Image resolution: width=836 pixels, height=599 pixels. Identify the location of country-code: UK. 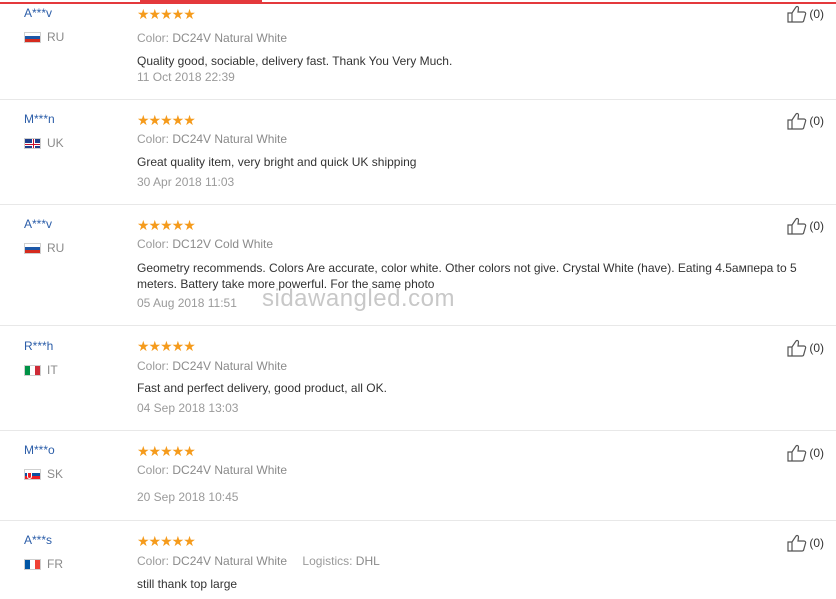
(55, 143).